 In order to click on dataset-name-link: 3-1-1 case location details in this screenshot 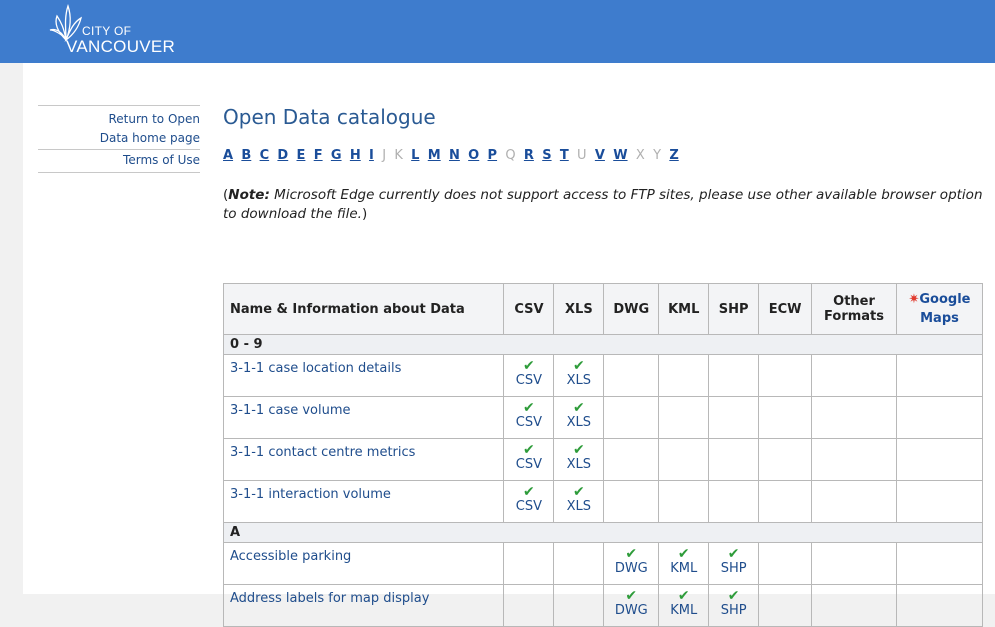, I will do `click(363, 375)`.